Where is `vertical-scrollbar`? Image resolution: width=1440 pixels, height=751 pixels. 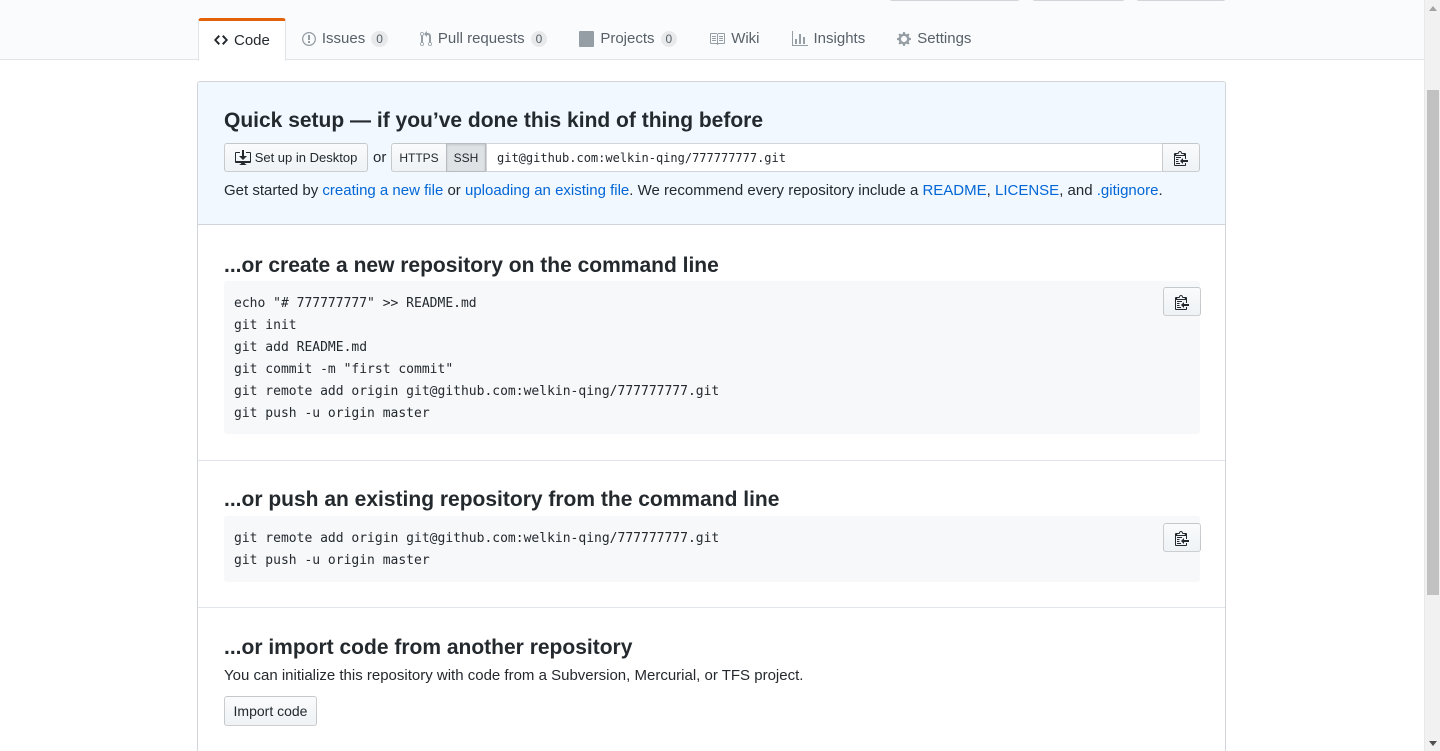 vertical-scrollbar is located at coordinates (1432, 375).